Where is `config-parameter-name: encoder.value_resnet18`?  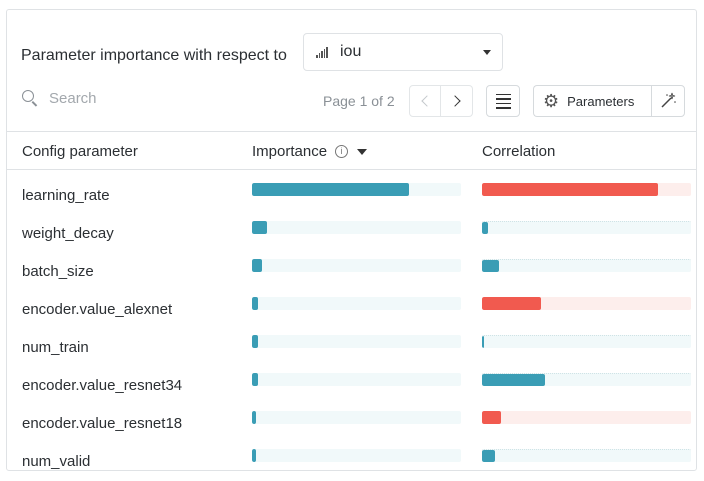 config-parameter-name: encoder.value_resnet18 is located at coordinates (102, 423).